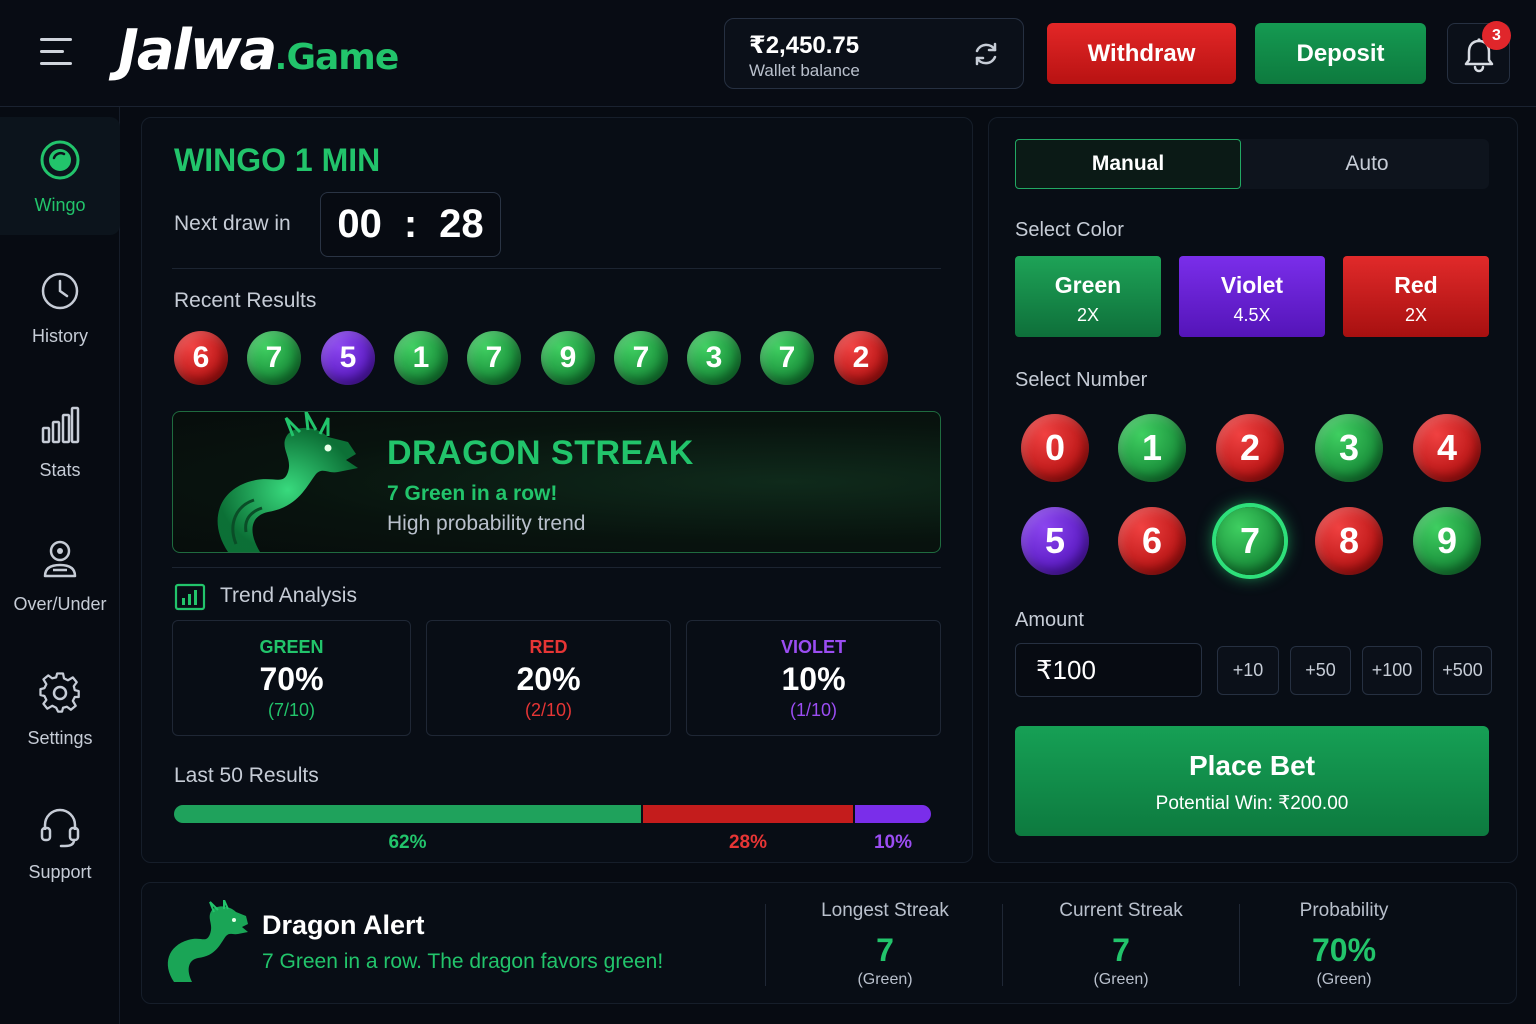 This screenshot has height=1024, width=1536. Describe the element at coordinates (472, 493) in the screenshot. I see `dragon-streak-subtitle: 7 Green in a row!` at that location.